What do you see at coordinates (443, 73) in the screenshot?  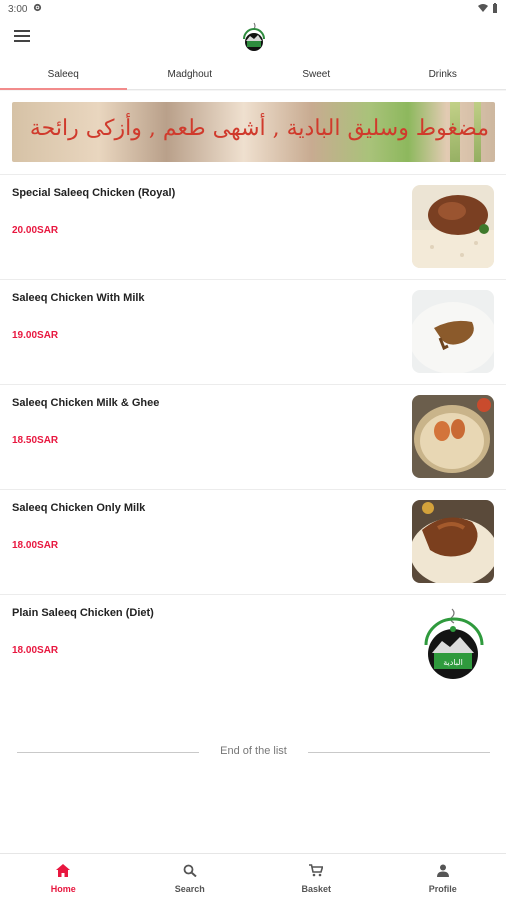 I see `tab-drinks: Drinks` at bounding box center [443, 73].